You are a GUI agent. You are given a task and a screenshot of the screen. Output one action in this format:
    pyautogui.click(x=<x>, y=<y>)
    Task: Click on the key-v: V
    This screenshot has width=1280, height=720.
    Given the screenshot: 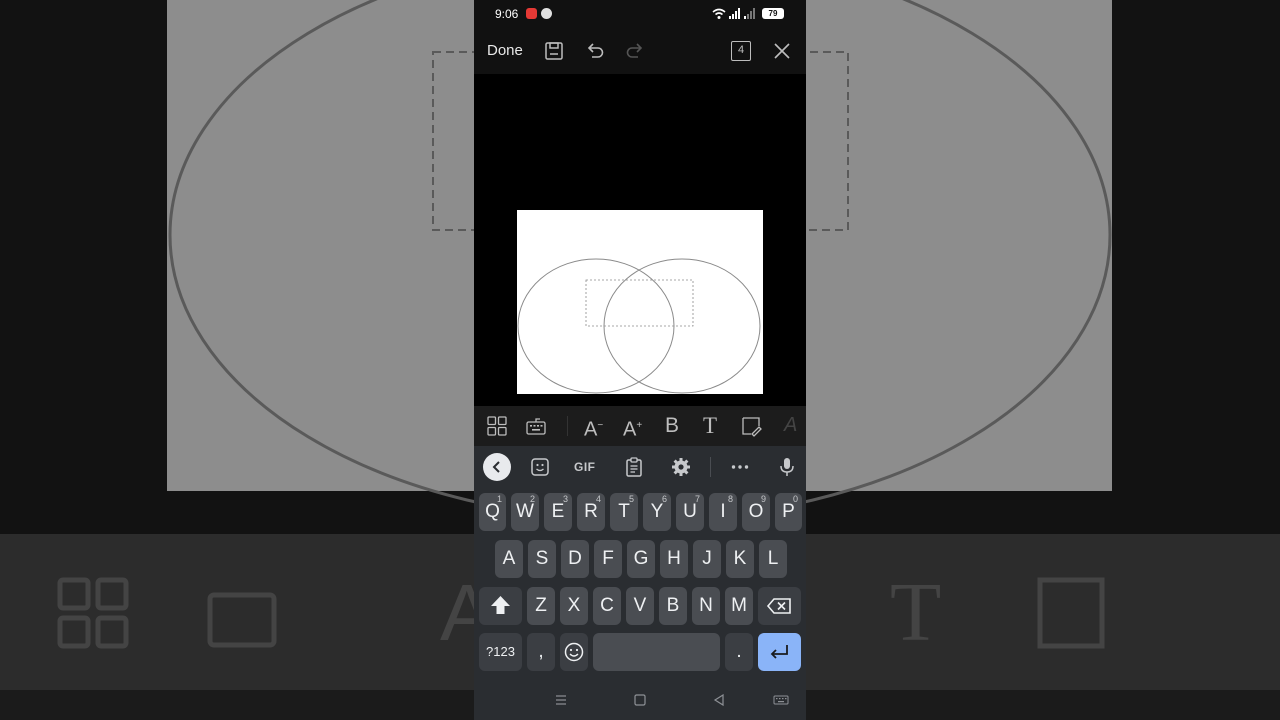 What is the action you would take?
    pyautogui.click(x=640, y=606)
    